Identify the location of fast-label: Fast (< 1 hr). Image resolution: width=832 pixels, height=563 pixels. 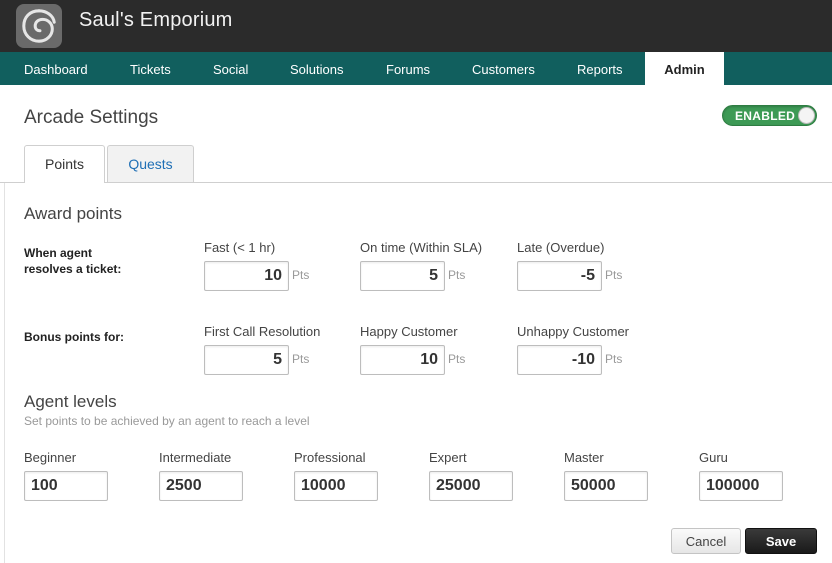
(240, 247).